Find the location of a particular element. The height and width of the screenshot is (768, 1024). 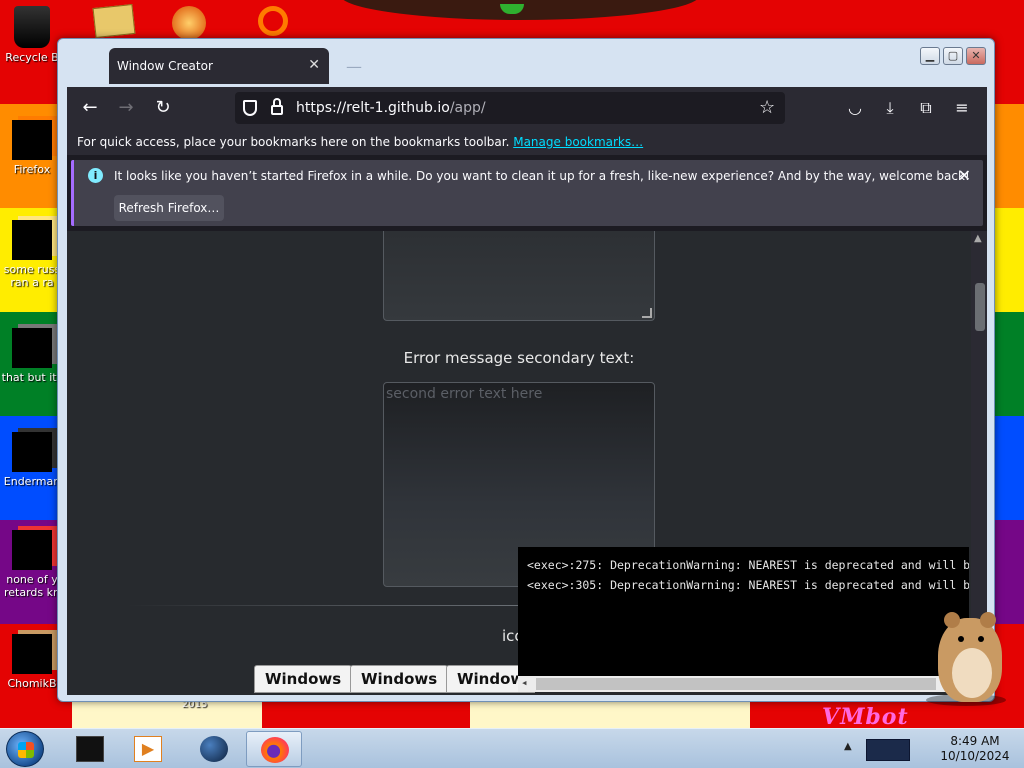

tab-window-creator: Window Creator ✕ is located at coordinates (219, 66).